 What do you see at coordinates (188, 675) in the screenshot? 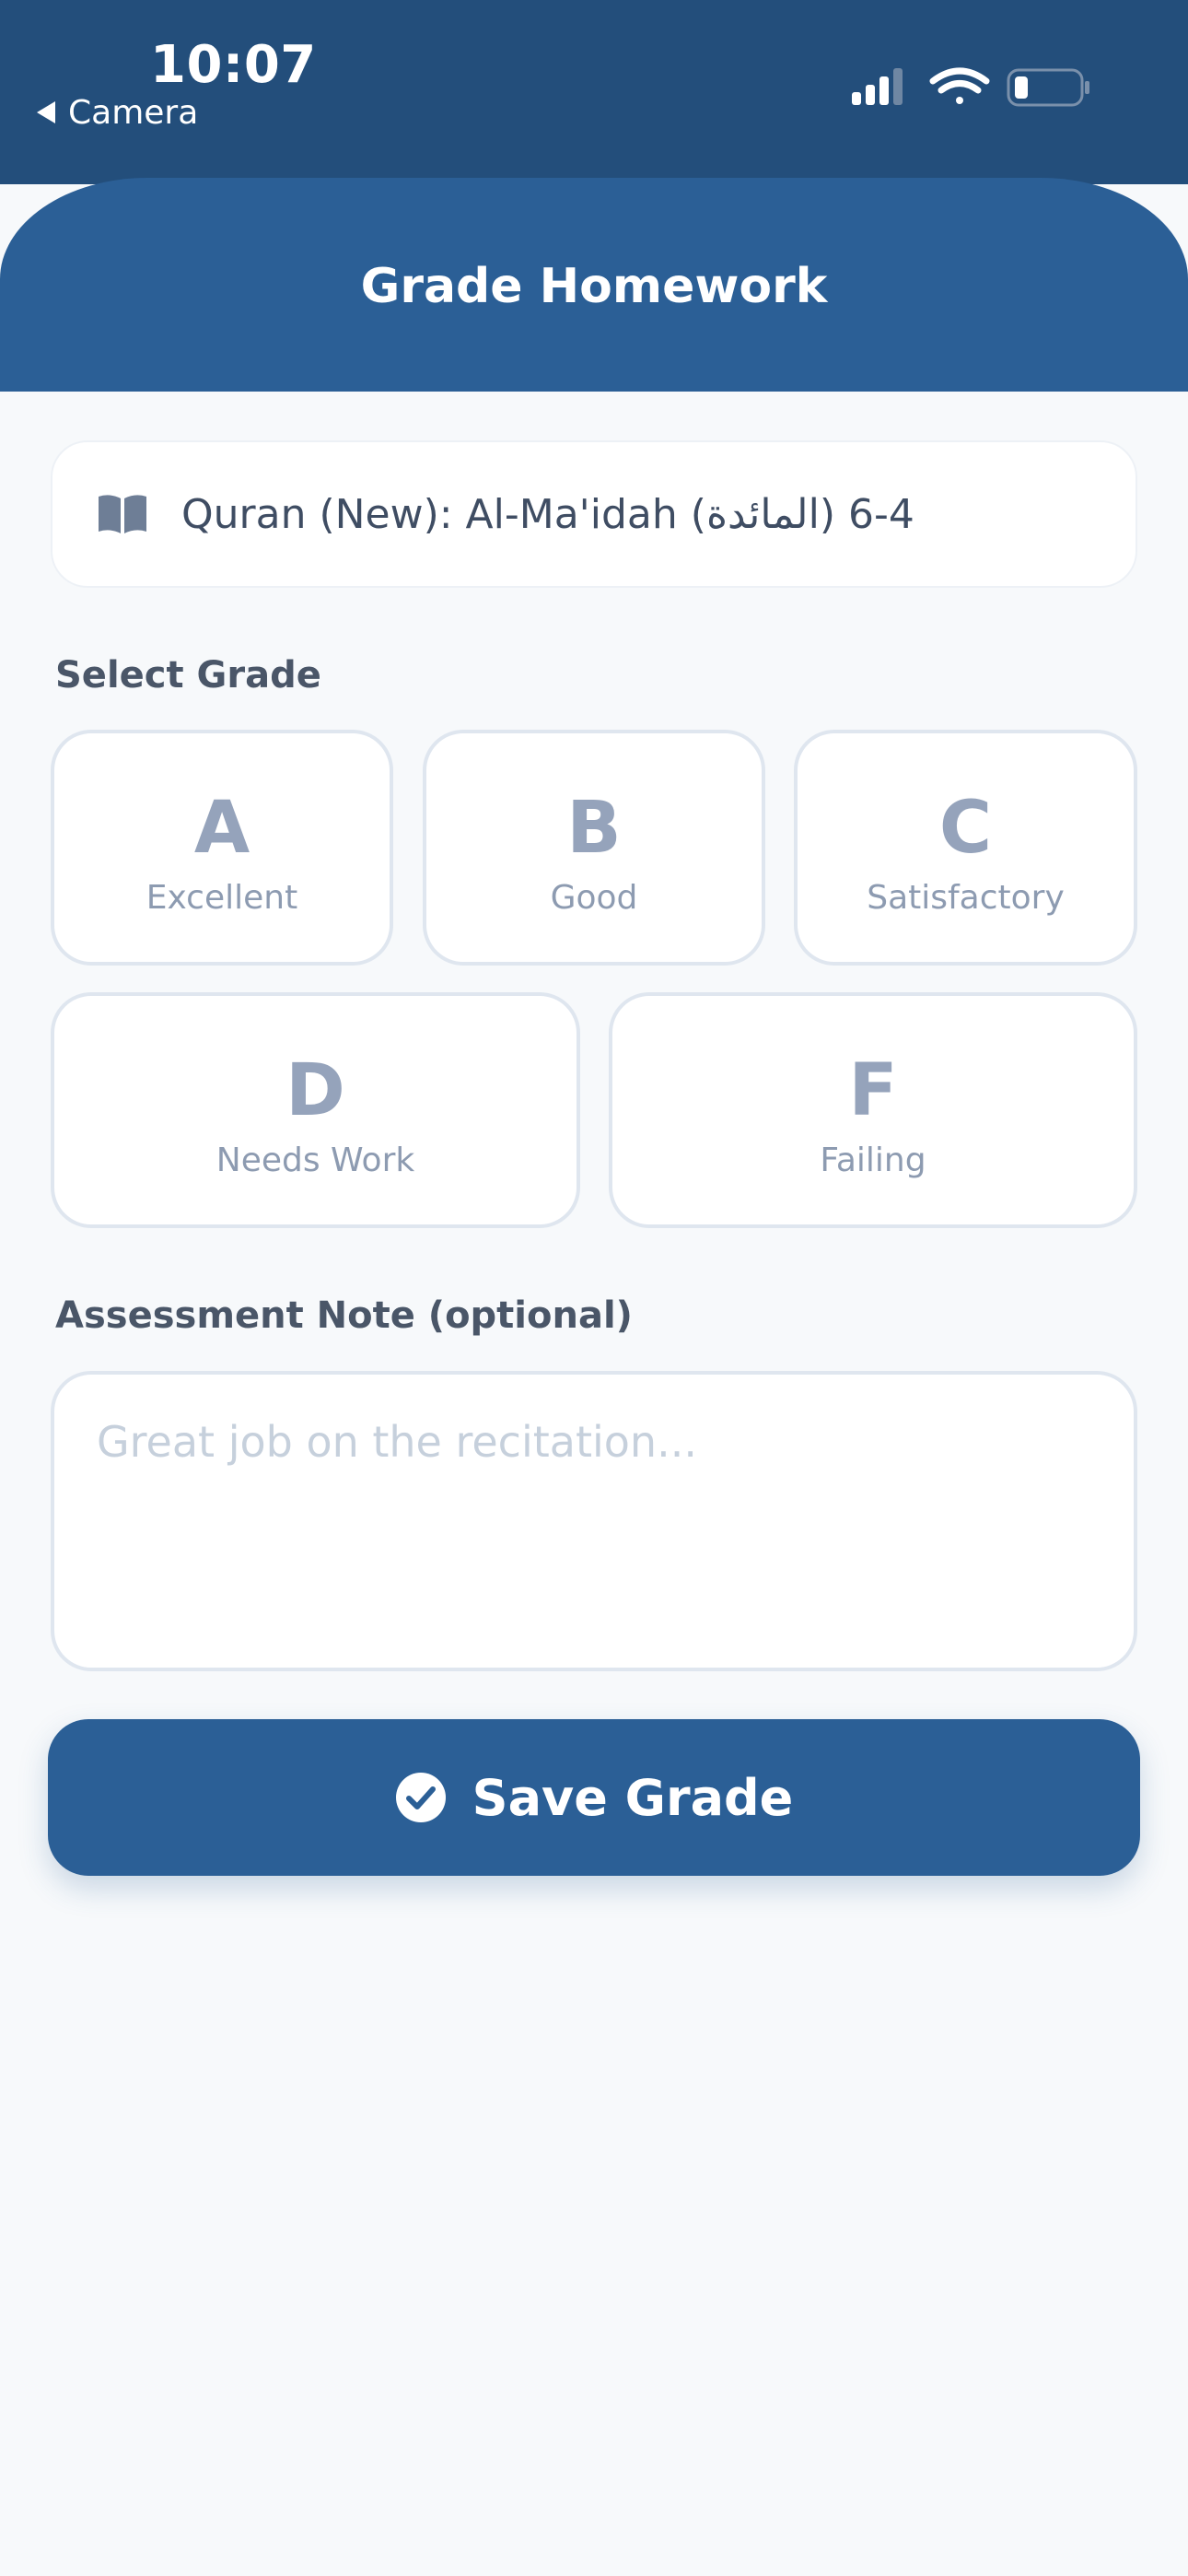
I see `select-grade-label: Select Grade` at bounding box center [188, 675].